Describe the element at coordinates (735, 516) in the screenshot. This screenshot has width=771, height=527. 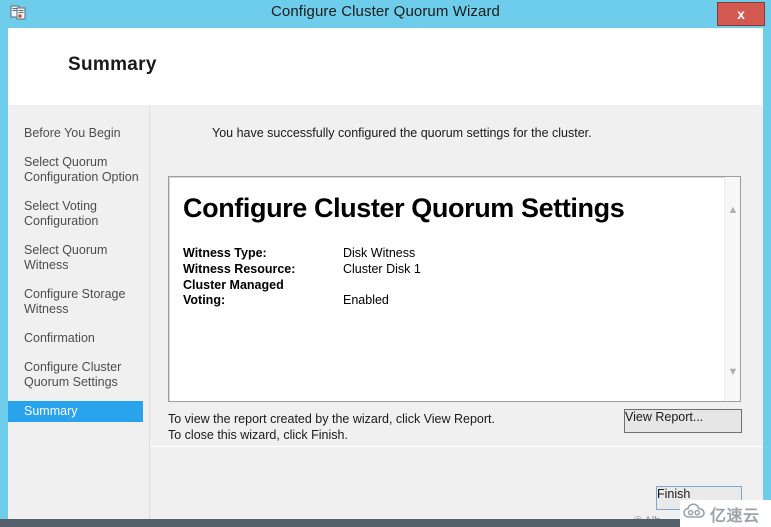
I see `watermark-text: 亿速云` at that location.